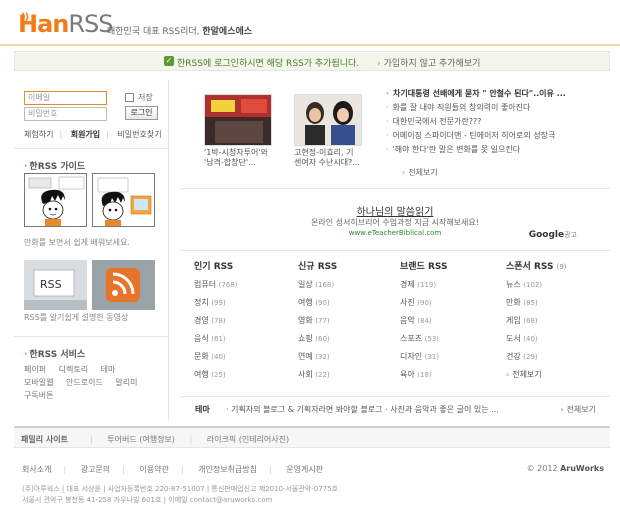  I want to click on rss-category-link: 게임 (68), so click(556, 321).